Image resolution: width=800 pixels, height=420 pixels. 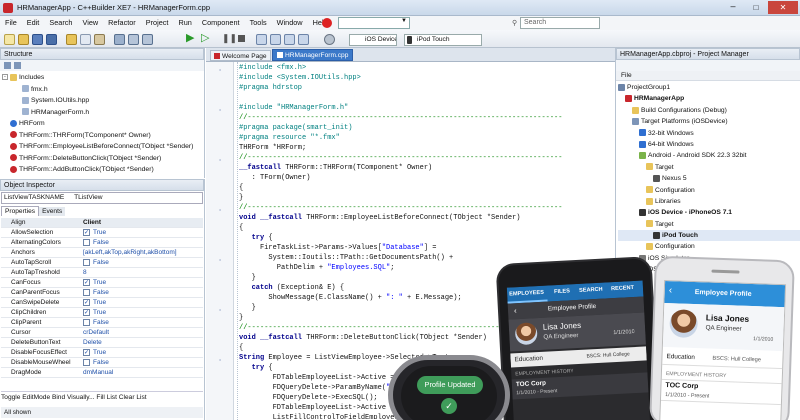 What do you see at coordinates (102, 90) in the screenshot?
I see `tree-include-fmx: fmx.h` at bounding box center [102, 90].